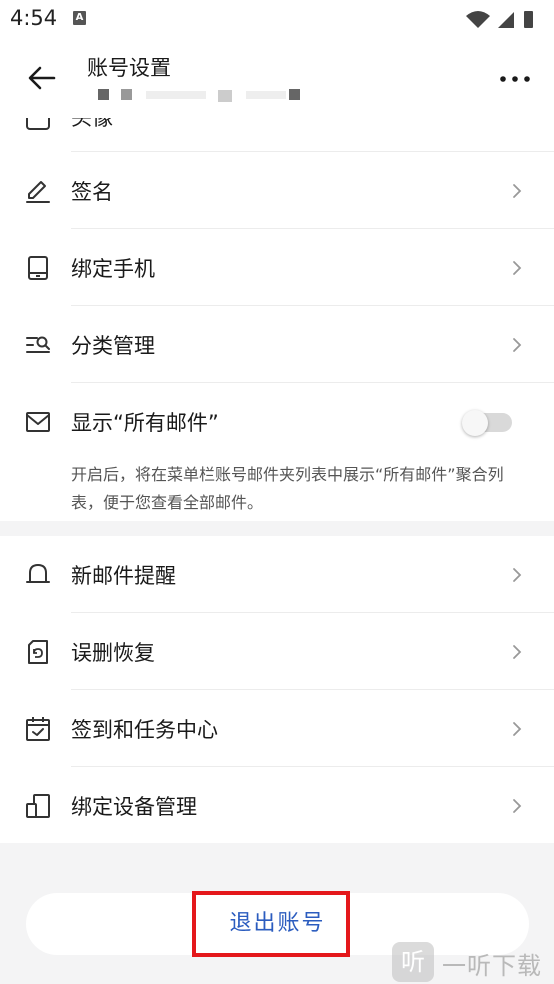 Image resolution: width=554 pixels, height=984 pixels. Describe the element at coordinates (92, 191) in the screenshot. I see `settings-row-label: 签名` at that location.